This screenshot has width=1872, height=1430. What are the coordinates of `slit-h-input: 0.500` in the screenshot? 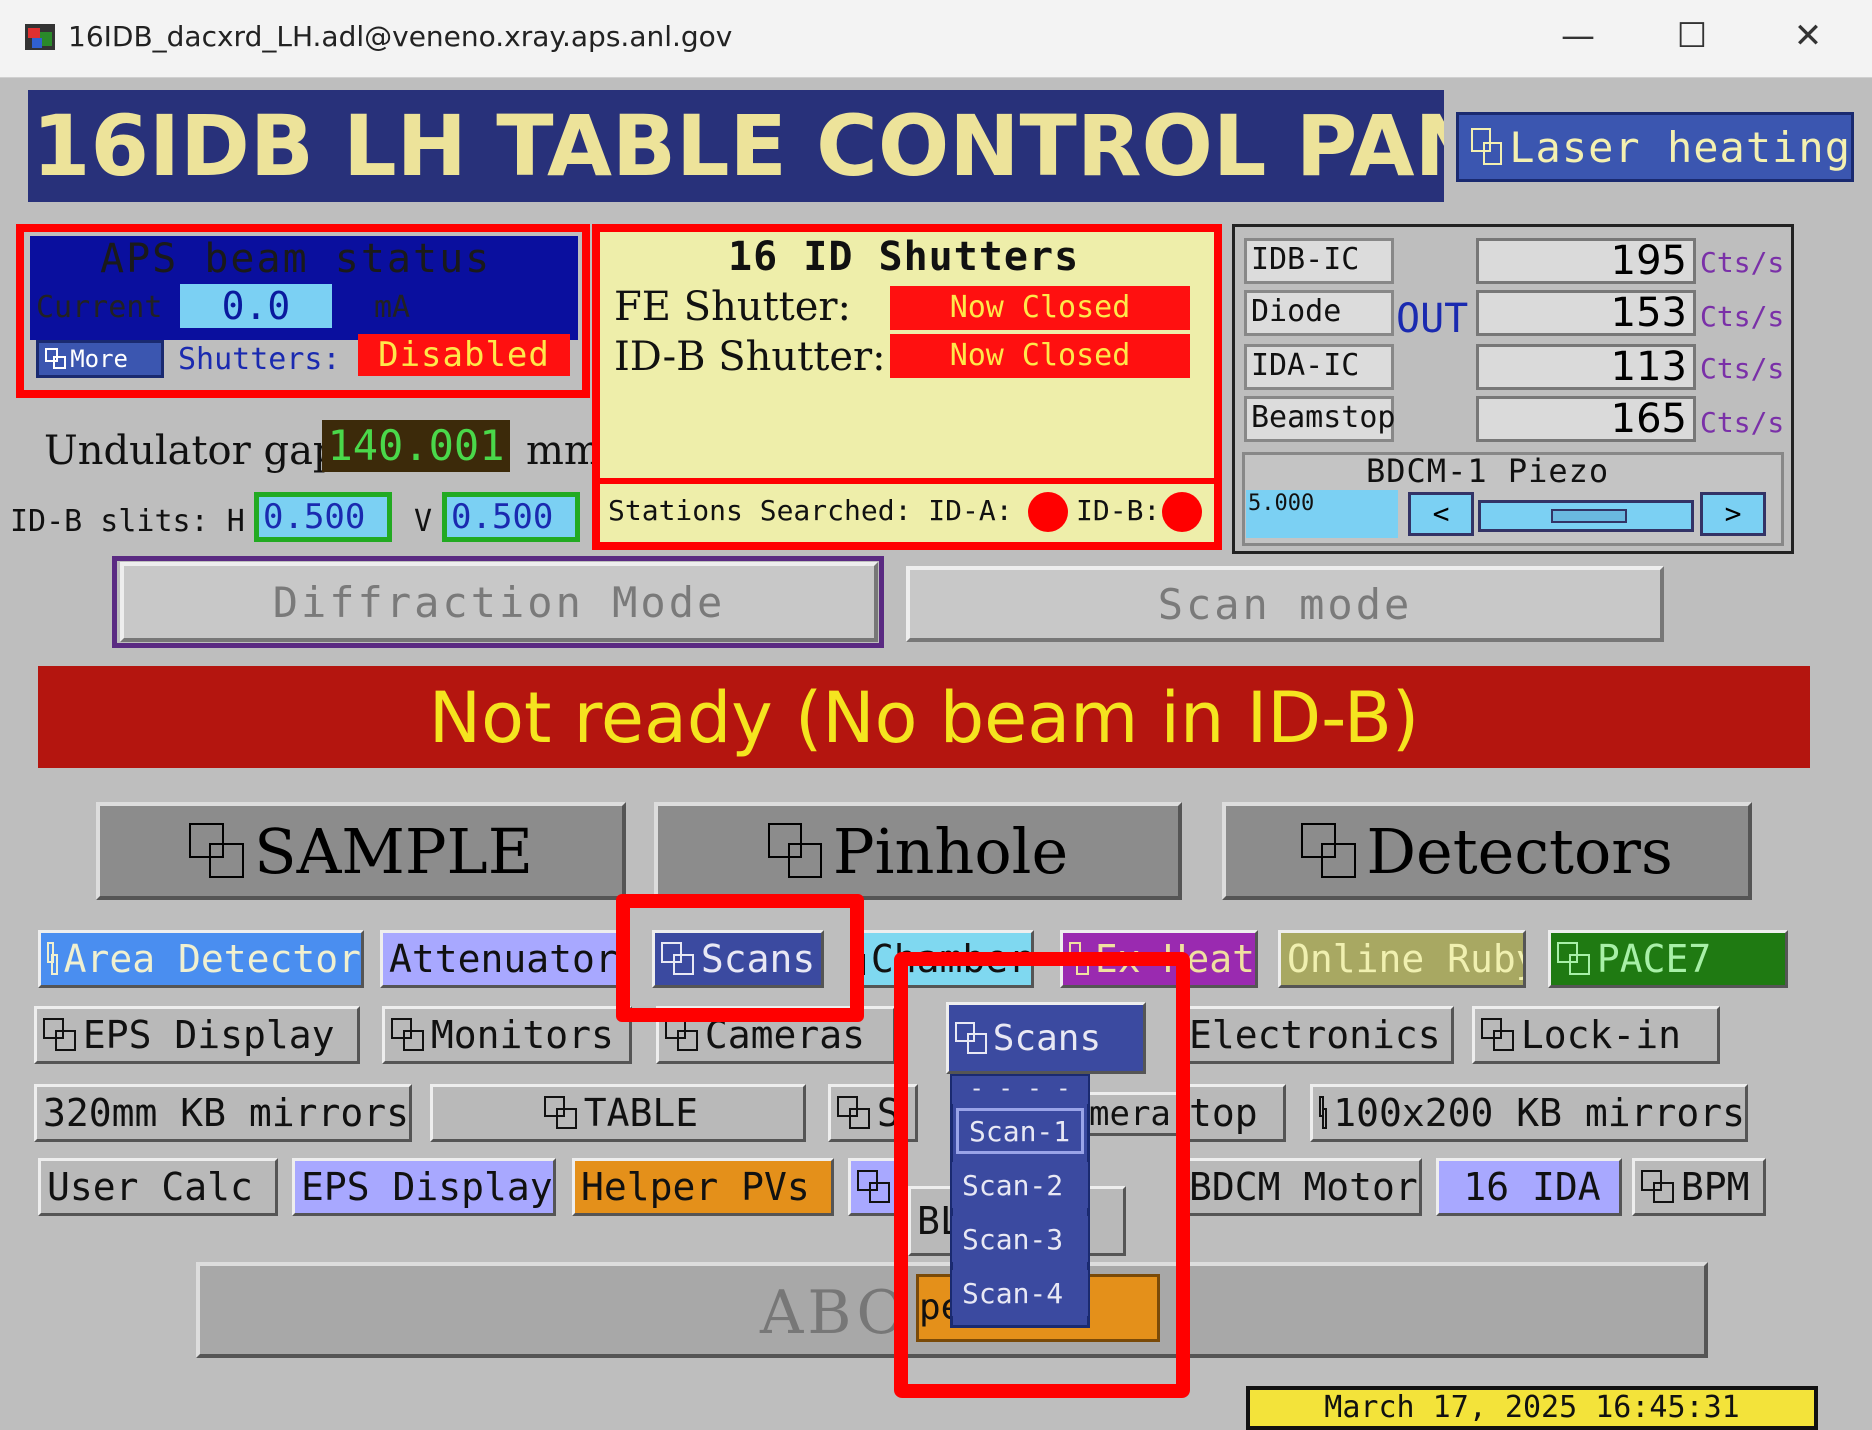 It's located at (323, 517).